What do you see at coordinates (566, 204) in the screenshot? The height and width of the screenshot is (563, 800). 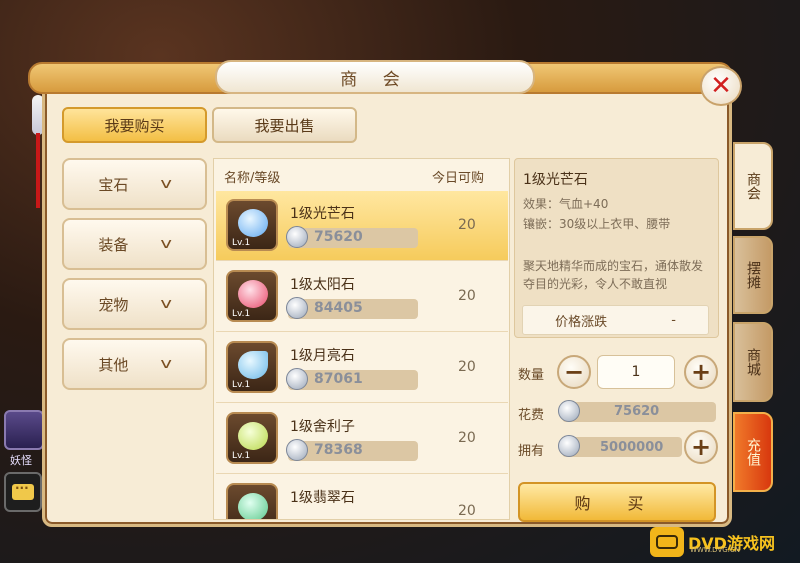 I see `detail-effect: 效果：气血+40` at bounding box center [566, 204].